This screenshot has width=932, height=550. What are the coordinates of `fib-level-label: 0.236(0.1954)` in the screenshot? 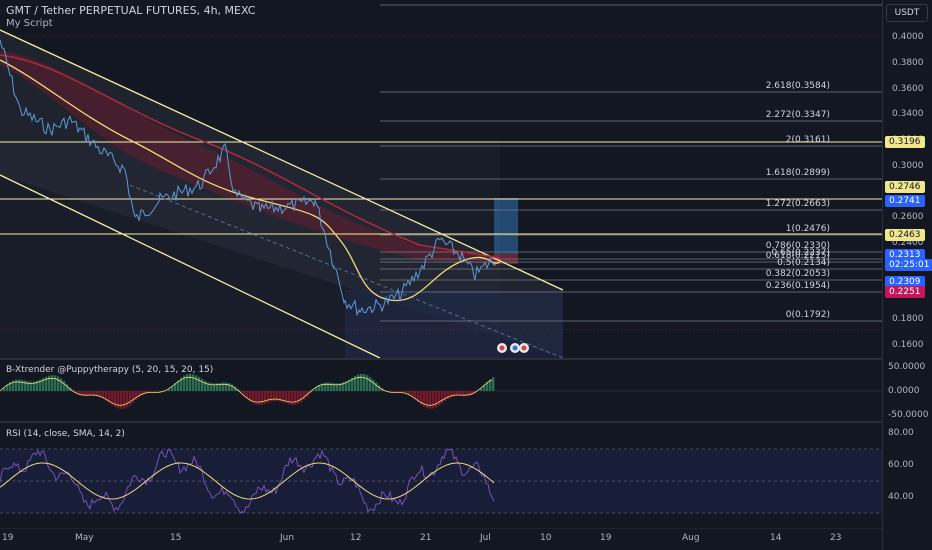 It's located at (797, 286).